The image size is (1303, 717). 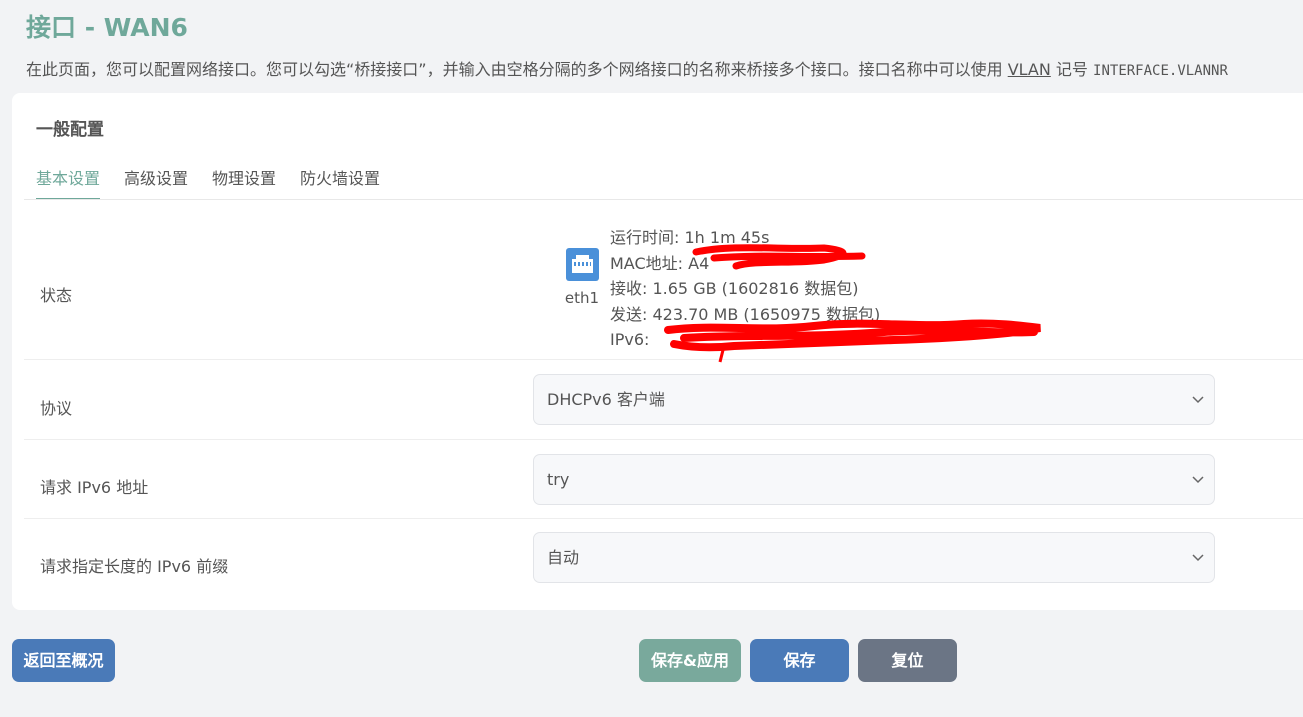 What do you see at coordinates (563, 557) in the screenshot?
I see `prefix-length-value: 自动` at bounding box center [563, 557].